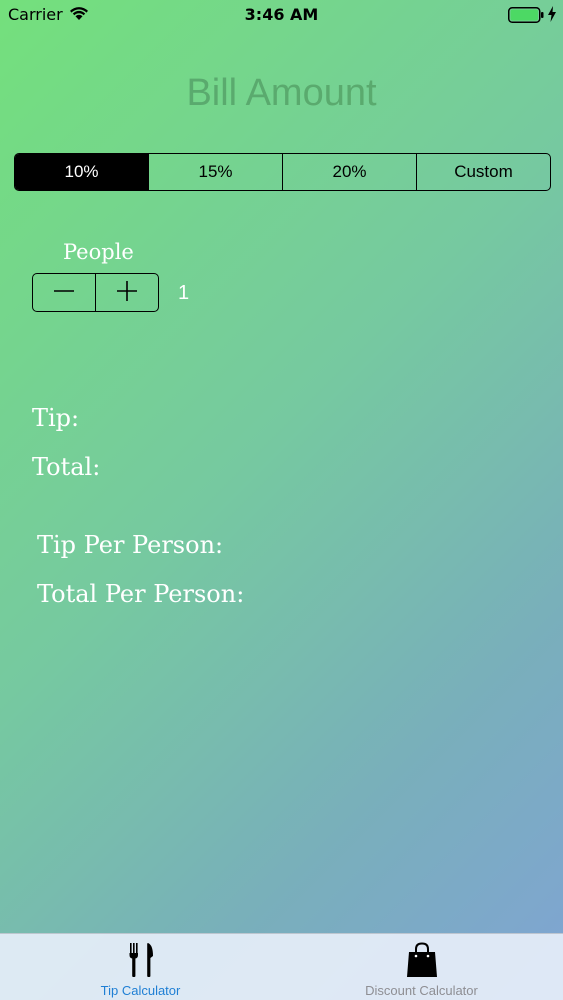  I want to click on status-time: 3:46 AM, so click(281, 14).